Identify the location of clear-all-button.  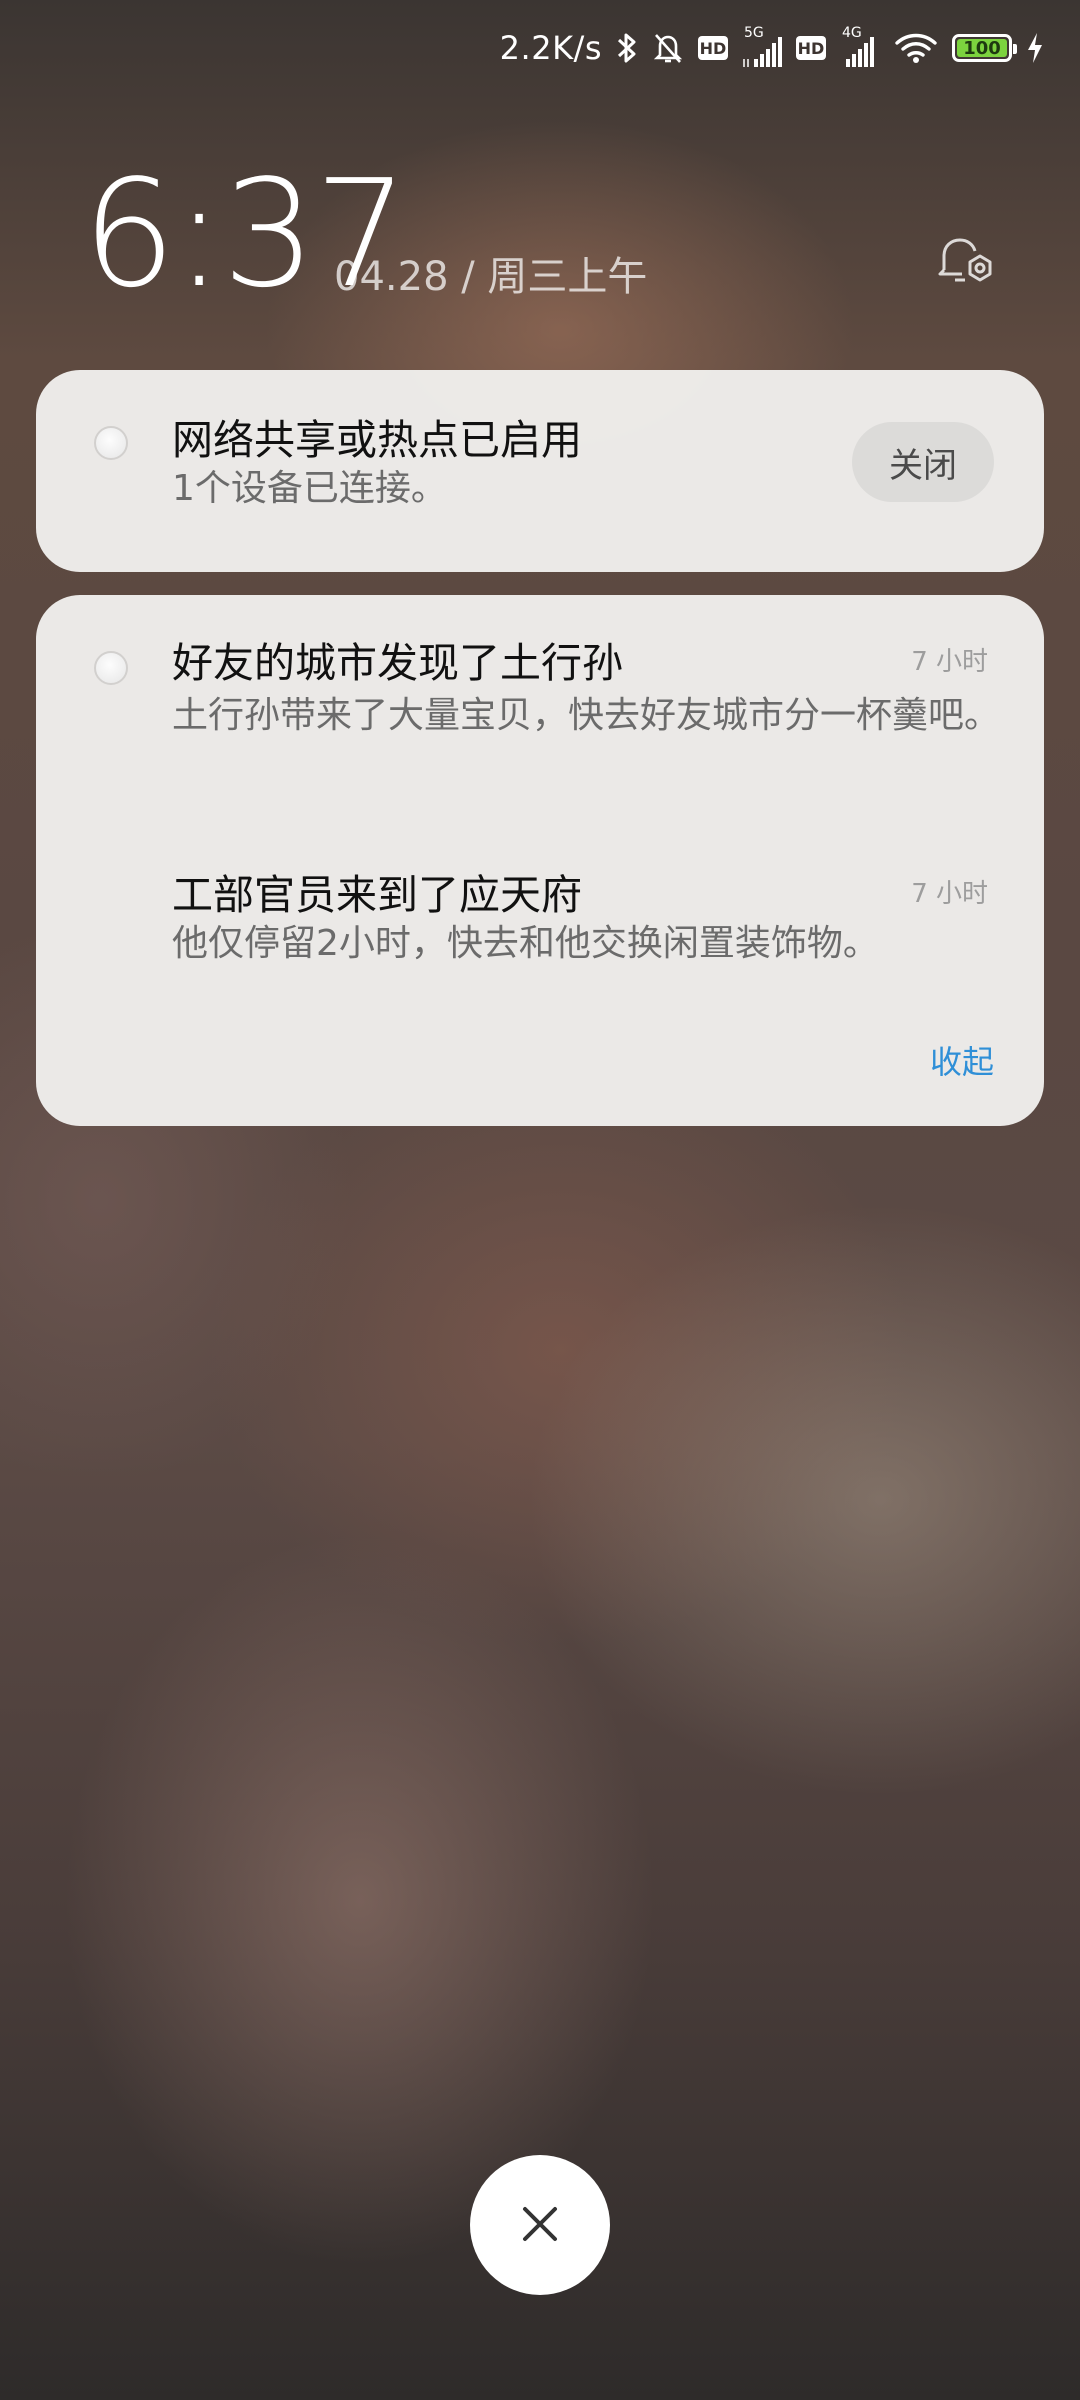
(540, 2225).